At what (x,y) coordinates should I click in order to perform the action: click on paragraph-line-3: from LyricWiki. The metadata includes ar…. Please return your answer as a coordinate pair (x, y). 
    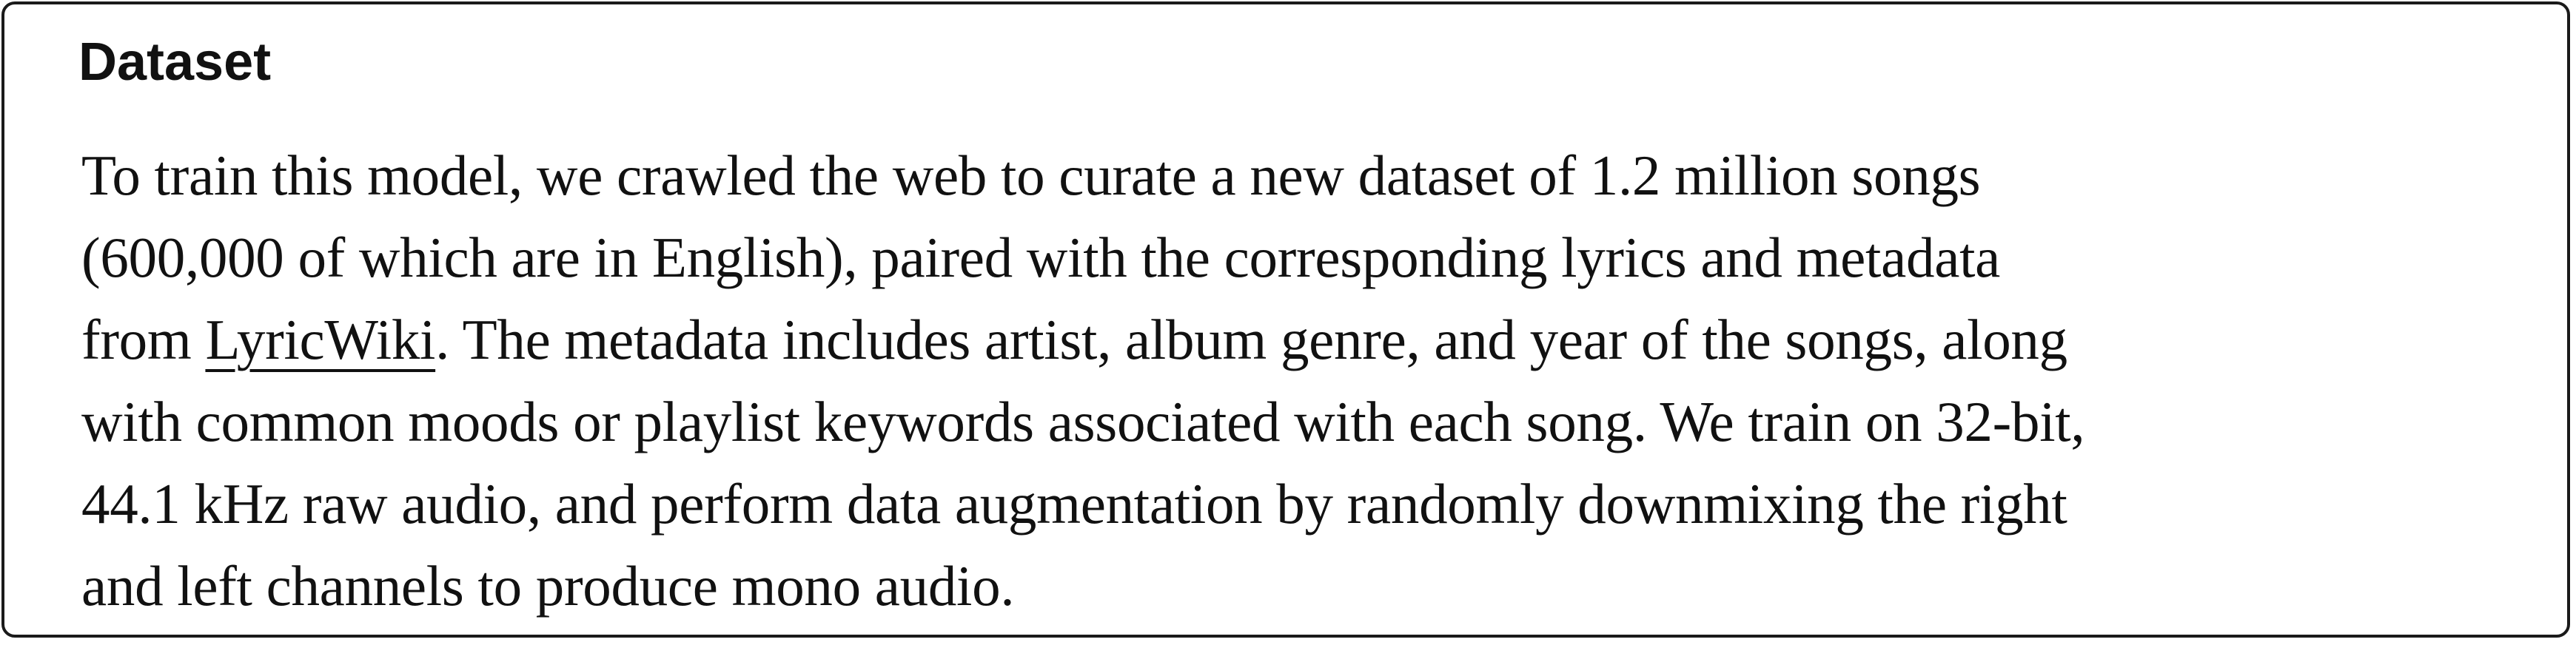
    Looking at the image, I should click on (1082, 340).